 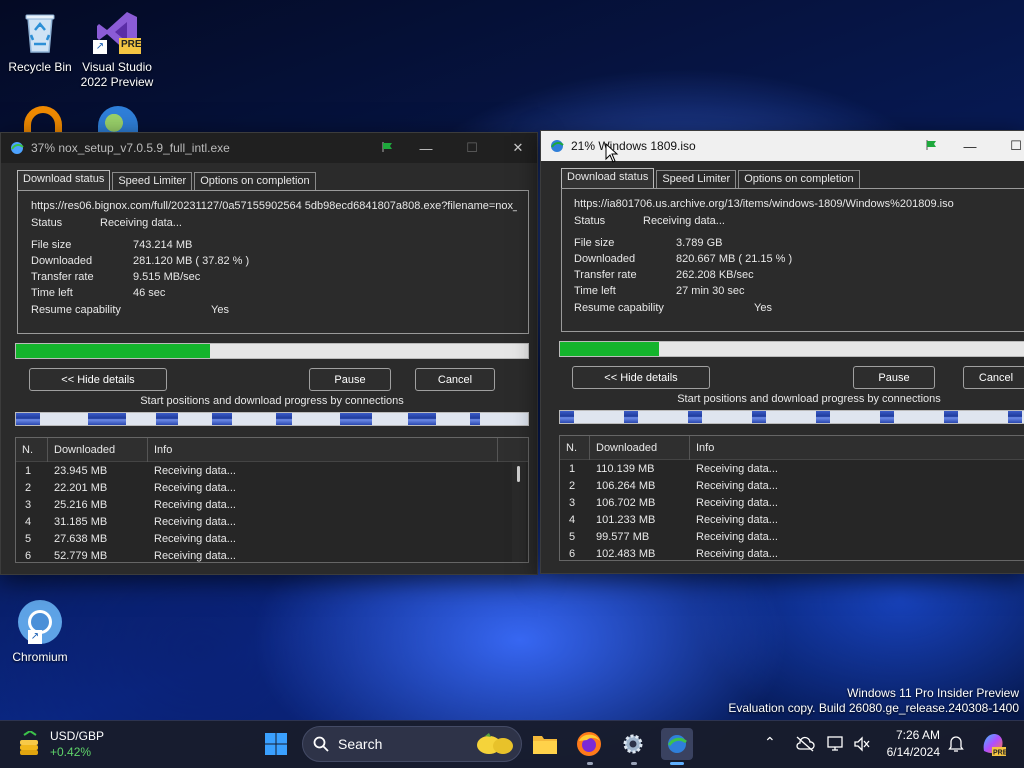 I want to click on currency-coins-icon, so click(x=29, y=743).